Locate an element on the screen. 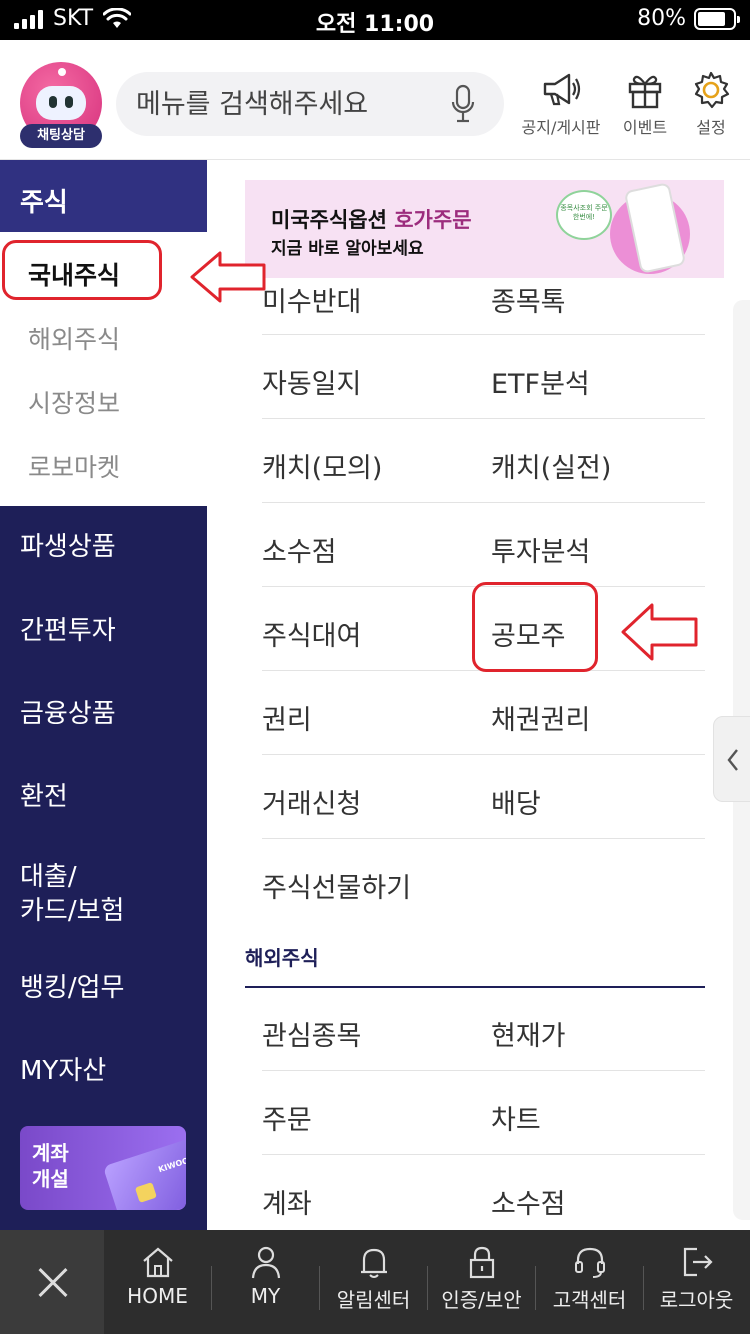 The width and height of the screenshot is (750, 1334). menu-item-fractional: 소수점 is located at coordinates (299, 549).